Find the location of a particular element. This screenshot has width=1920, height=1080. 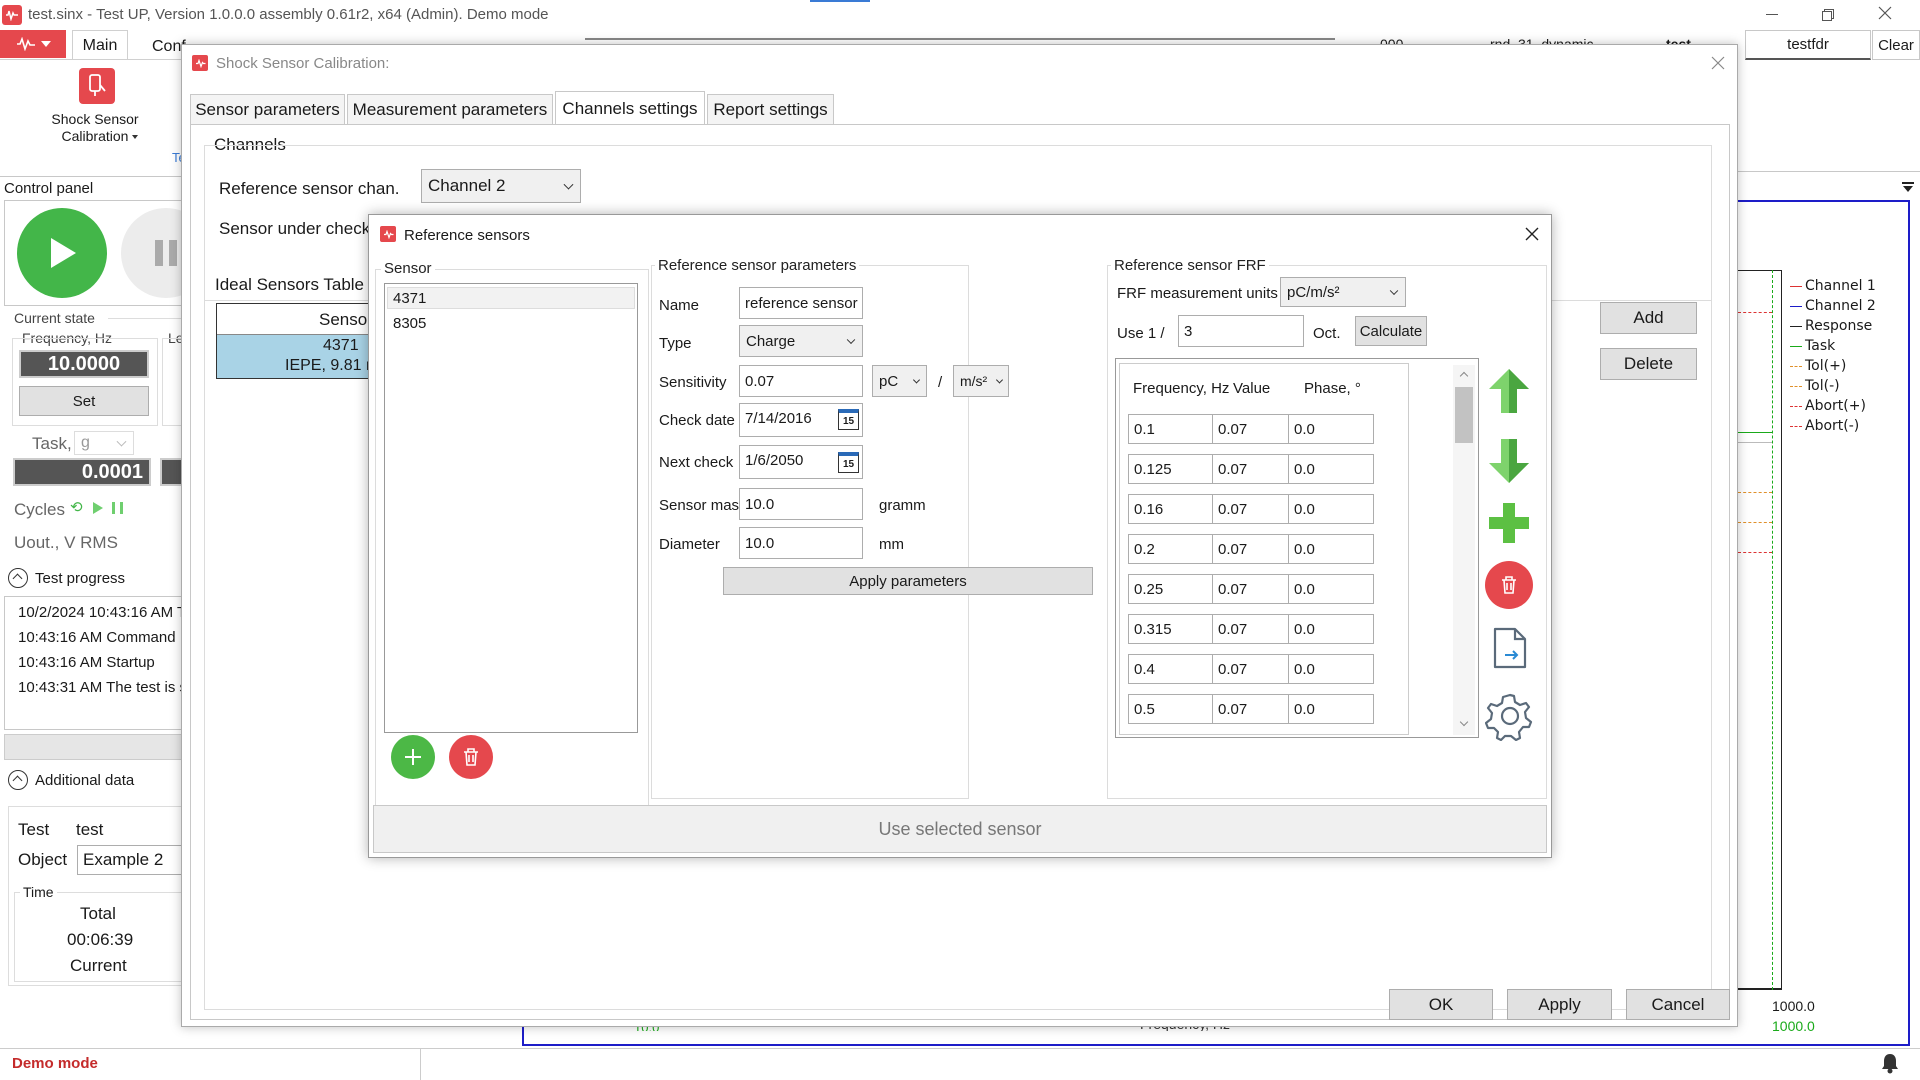

frf-group-label: Reference sensor FRF is located at coordinates (1190, 265).